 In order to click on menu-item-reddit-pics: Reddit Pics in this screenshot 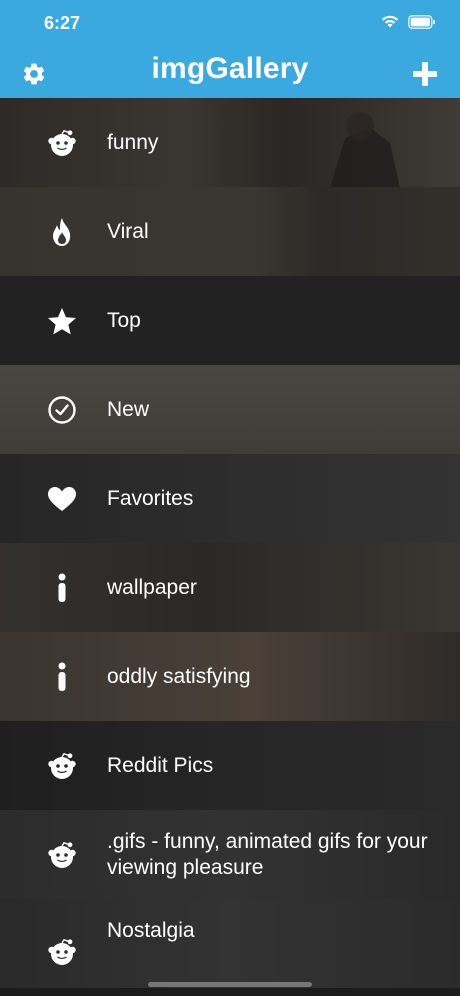, I will do `click(230, 765)`.